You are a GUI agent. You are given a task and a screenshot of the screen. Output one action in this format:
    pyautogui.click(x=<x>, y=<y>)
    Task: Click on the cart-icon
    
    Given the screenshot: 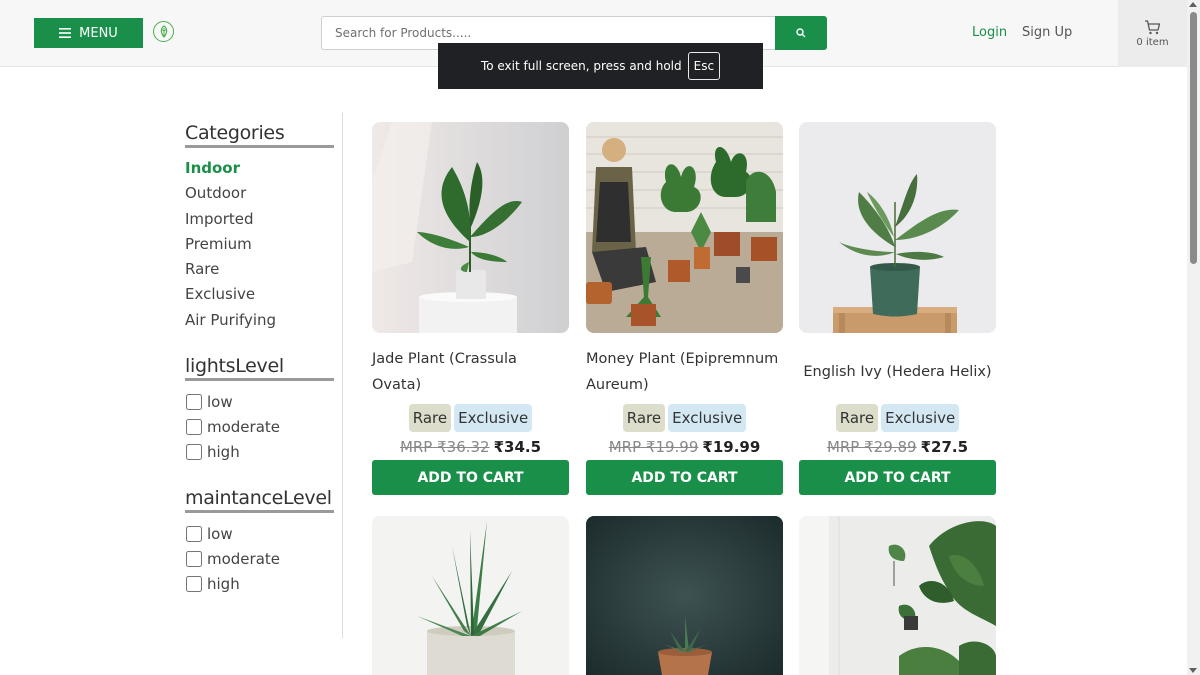 What is the action you would take?
    pyautogui.click(x=1153, y=26)
    